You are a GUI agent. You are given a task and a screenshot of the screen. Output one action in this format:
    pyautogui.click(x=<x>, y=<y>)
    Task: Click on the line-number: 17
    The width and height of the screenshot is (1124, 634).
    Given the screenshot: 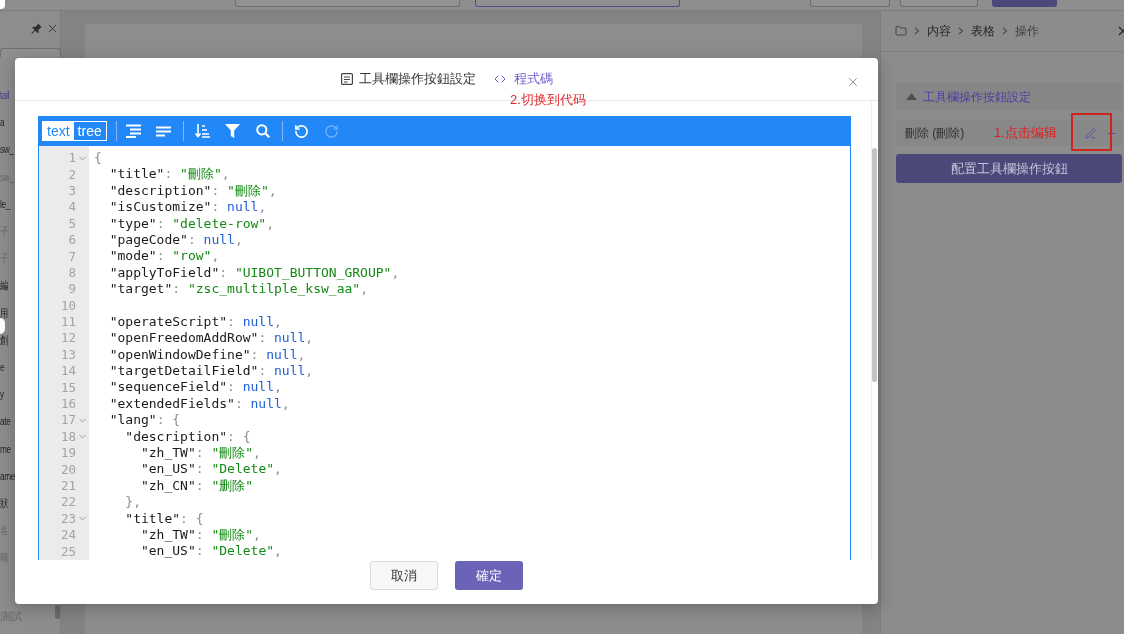 What is the action you would take?
    pyautogui.click(x=68, y=420)
    